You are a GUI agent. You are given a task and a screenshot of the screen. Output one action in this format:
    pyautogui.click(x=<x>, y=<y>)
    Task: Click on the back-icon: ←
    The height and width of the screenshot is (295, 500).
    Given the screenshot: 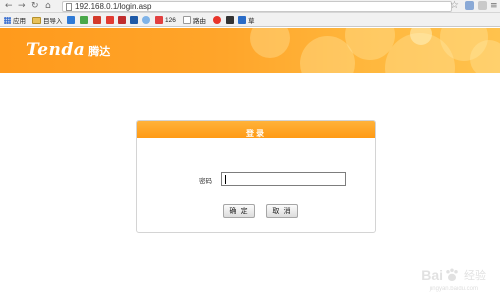 What is the action you would take?
    pyautogui.click(x=9, y=6)
    